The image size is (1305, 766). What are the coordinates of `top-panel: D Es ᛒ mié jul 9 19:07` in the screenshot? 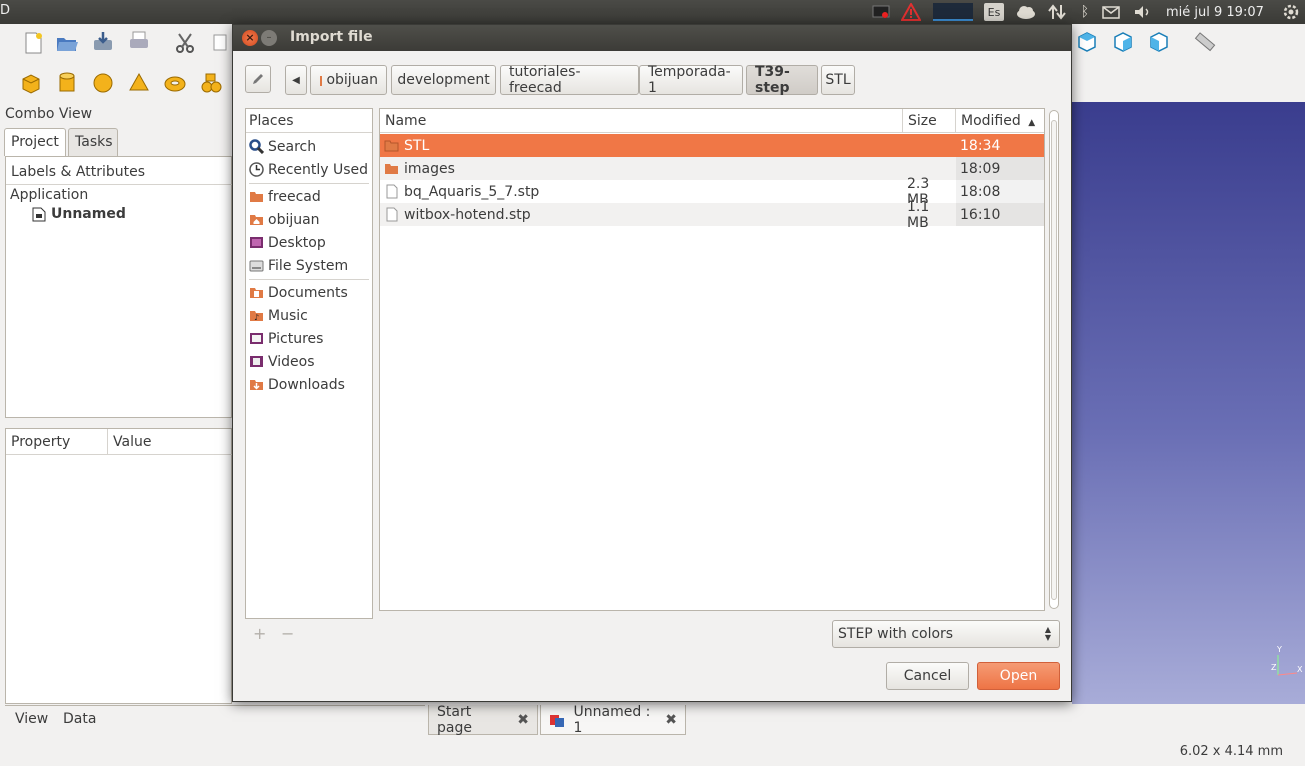 It's located at (652, 12).